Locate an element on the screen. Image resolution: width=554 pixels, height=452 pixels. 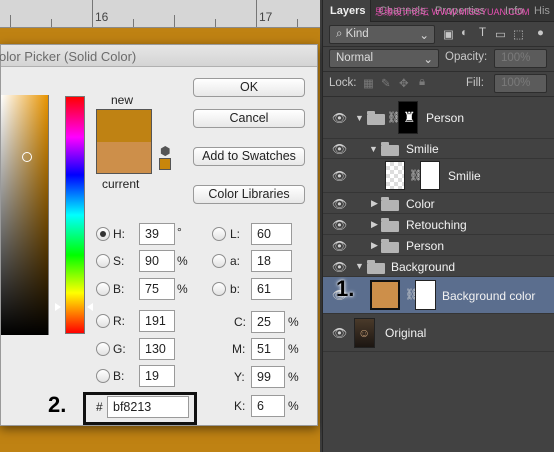
hex-input: bf8213 is located at coordinates (148, 407).